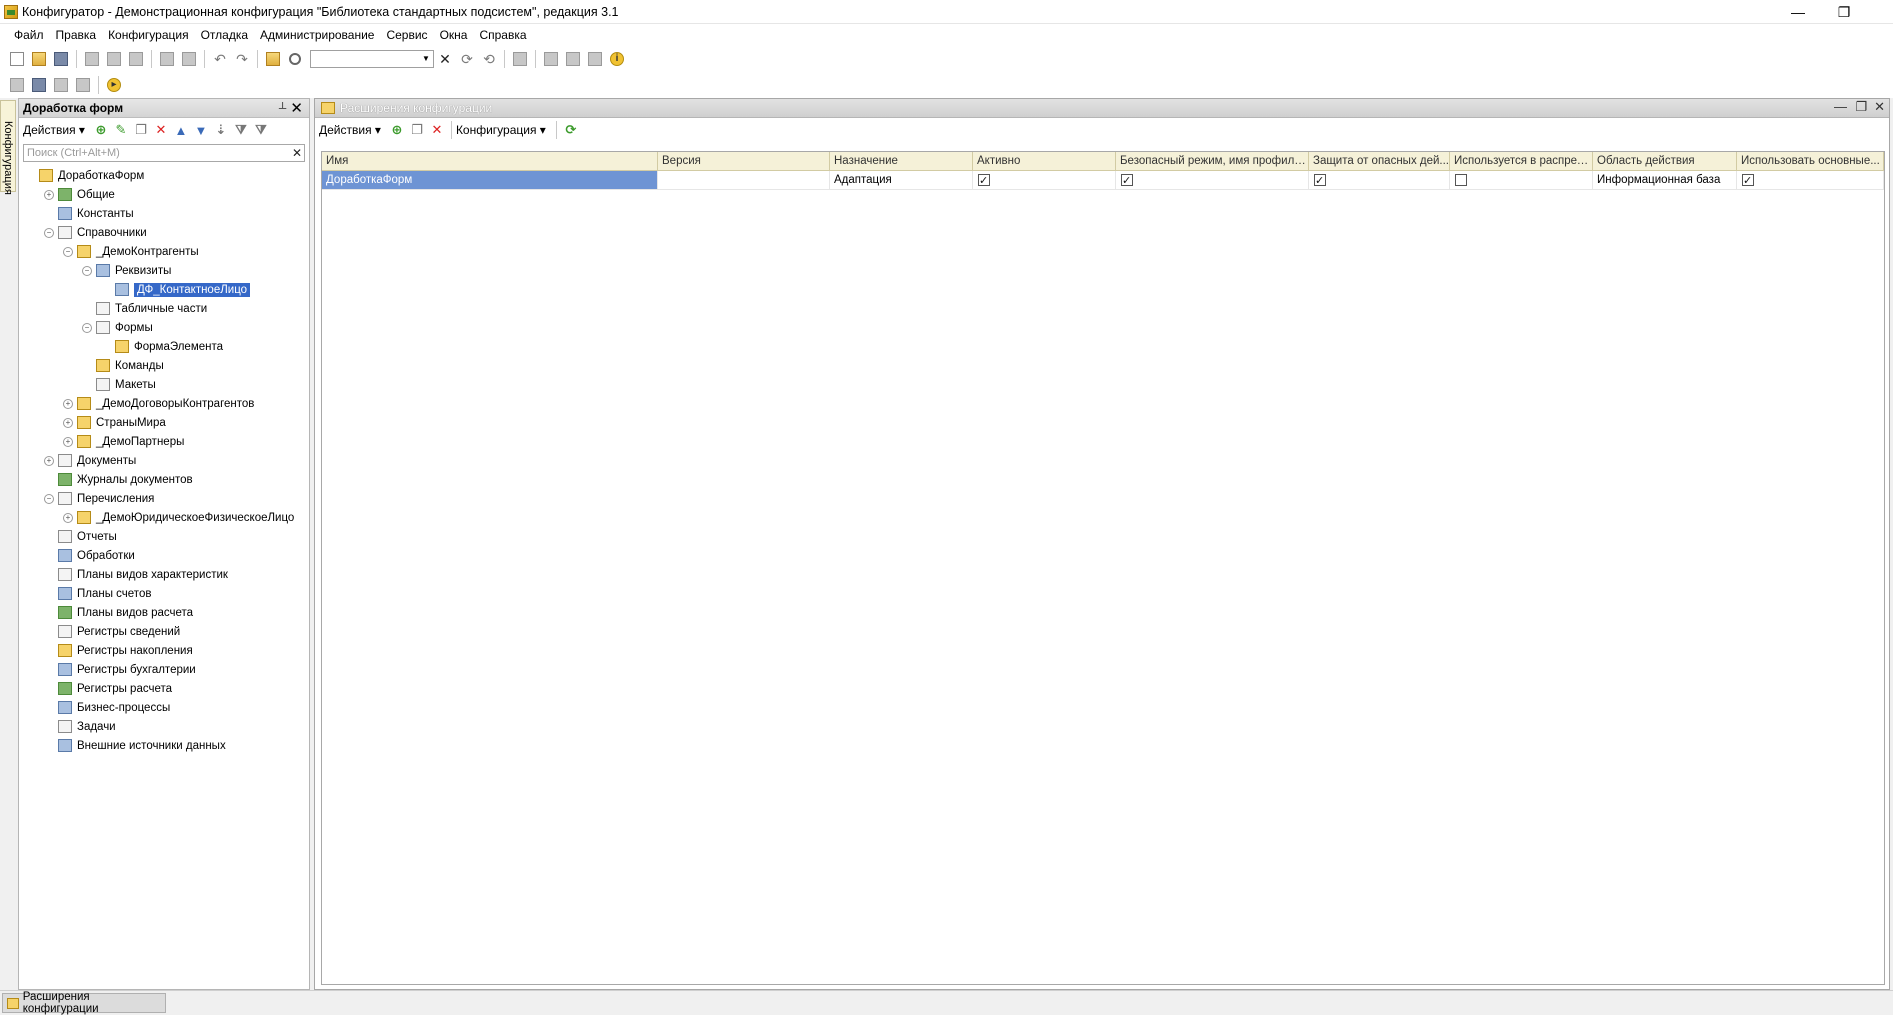 This screenshot has height=1015, width=1893. What do you see at coordinates (164, 346) in the screenshot?
I see `tree-item: ФормаЭлемента` at bounding box center [164, 346].